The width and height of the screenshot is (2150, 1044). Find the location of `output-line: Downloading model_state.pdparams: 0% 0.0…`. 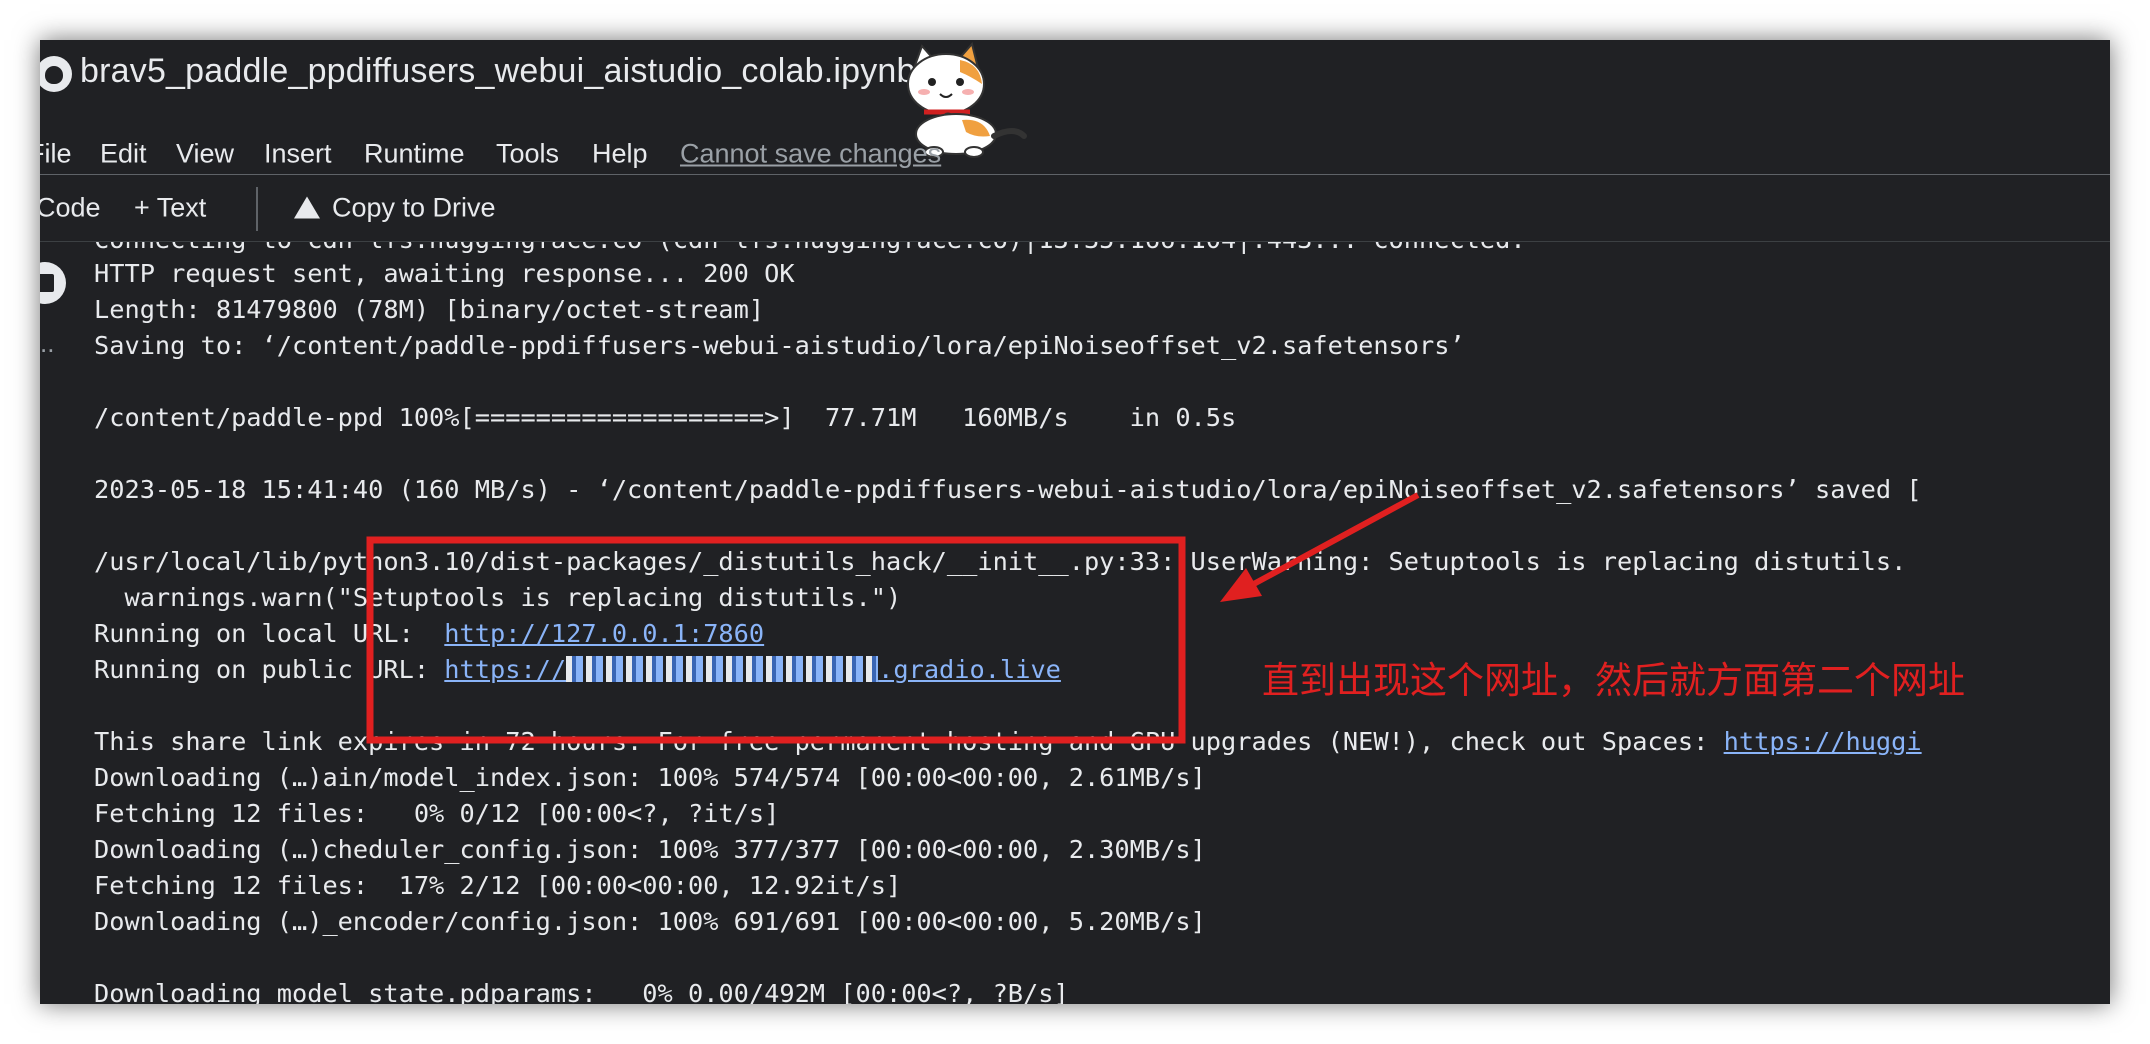

output-line: Downloading model_state.pdparams: 0% 0.0… is located at coordinates (581, 991).